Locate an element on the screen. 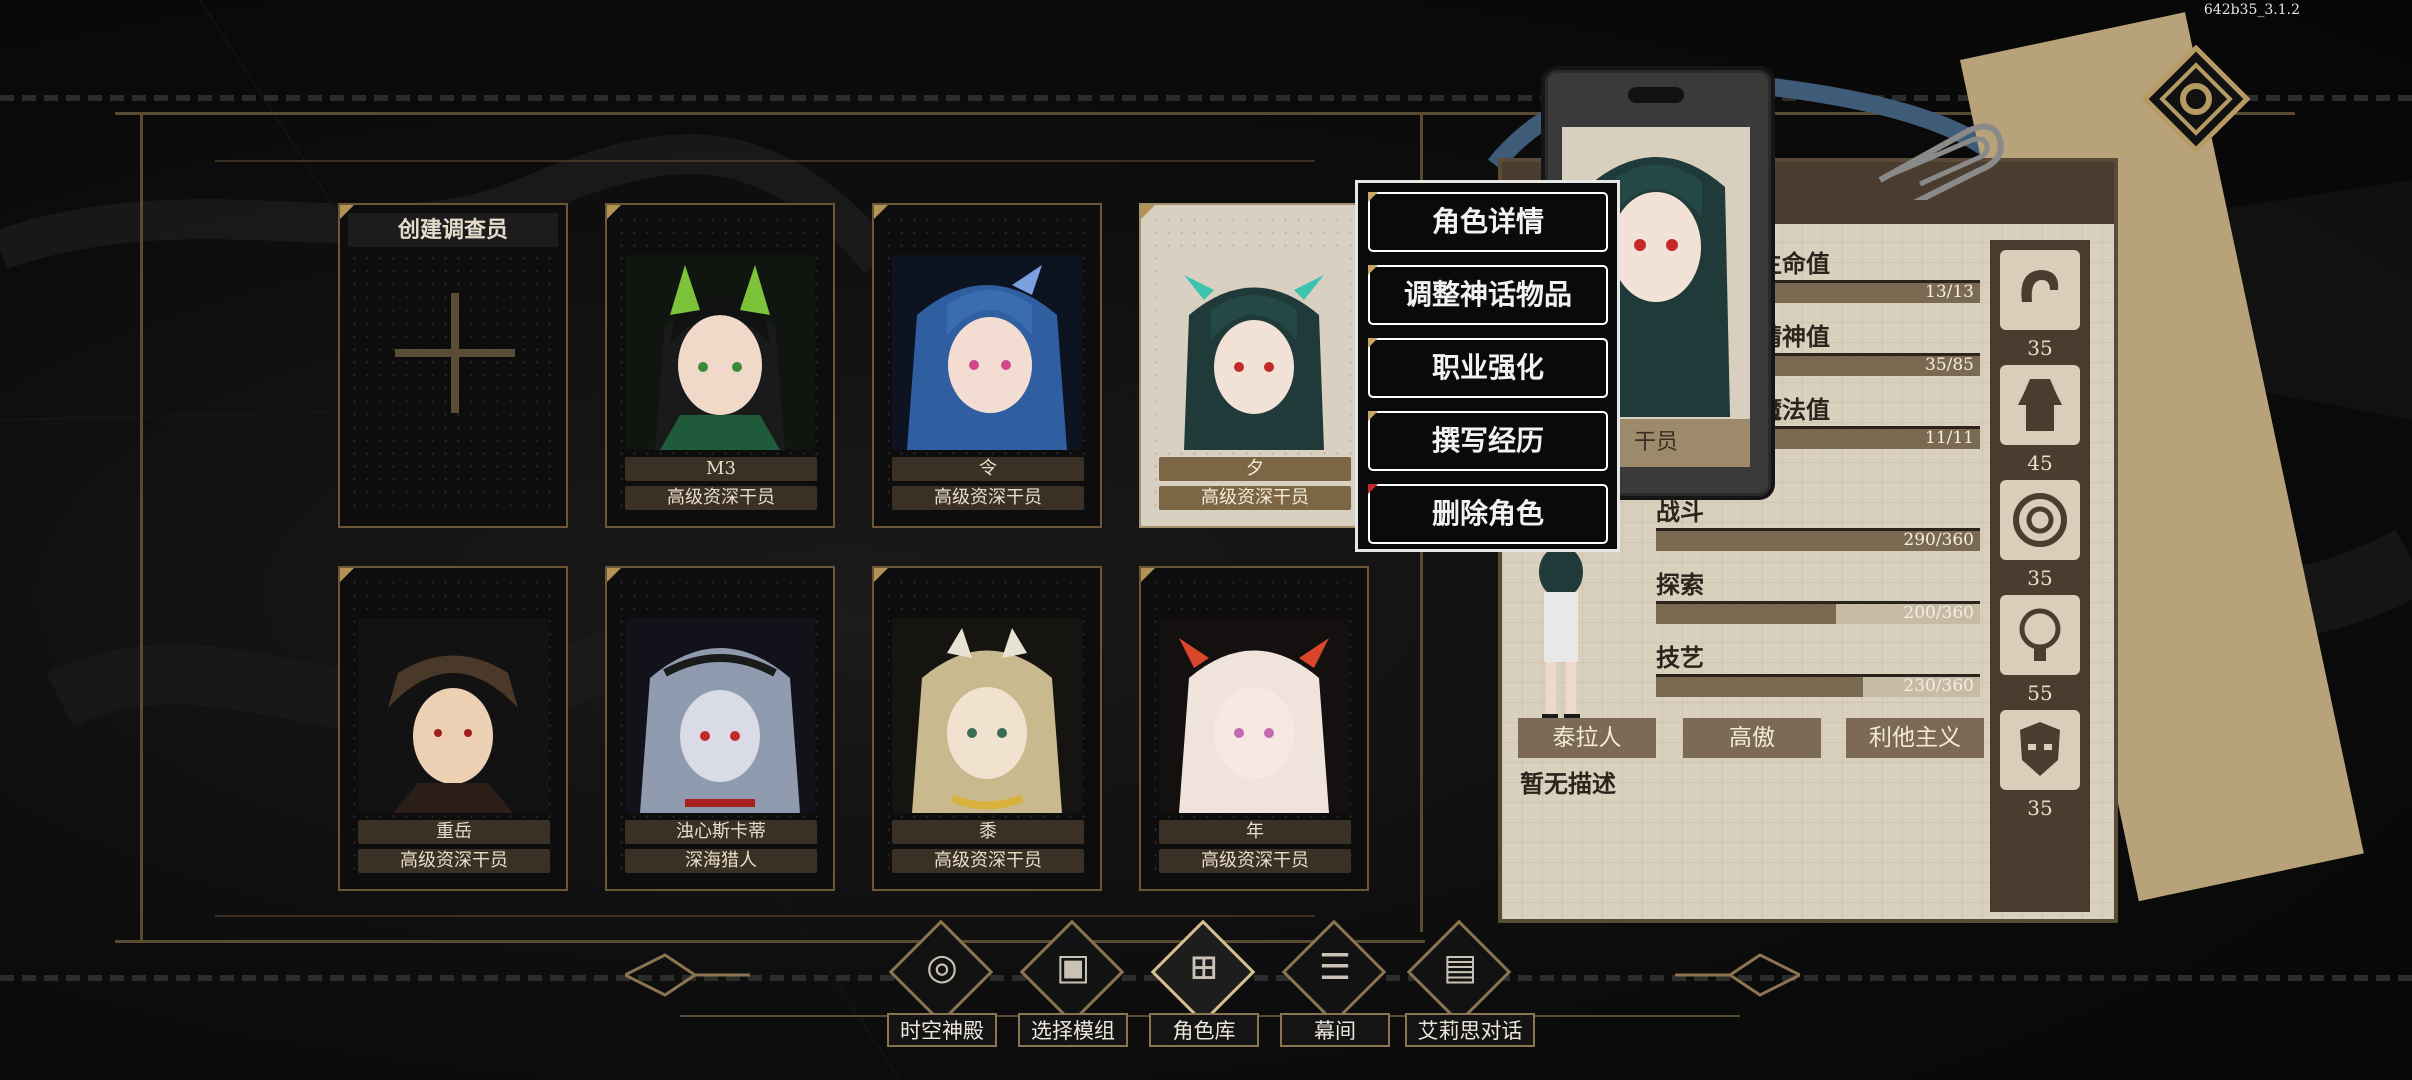 Image resolution: width=2412 pixels, height=1080 pixels. nav-interlude: ☰ 幕间 is located at coordinates (1335, 983).